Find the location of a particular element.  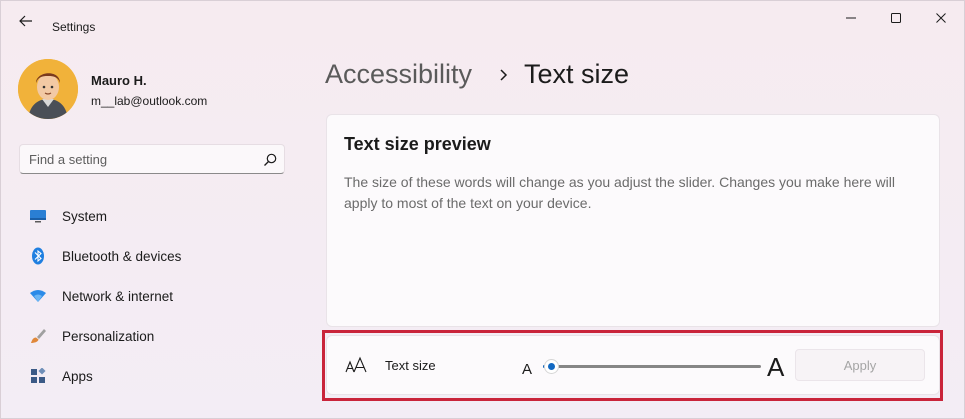

avatar is located at coordinates (48, 89).